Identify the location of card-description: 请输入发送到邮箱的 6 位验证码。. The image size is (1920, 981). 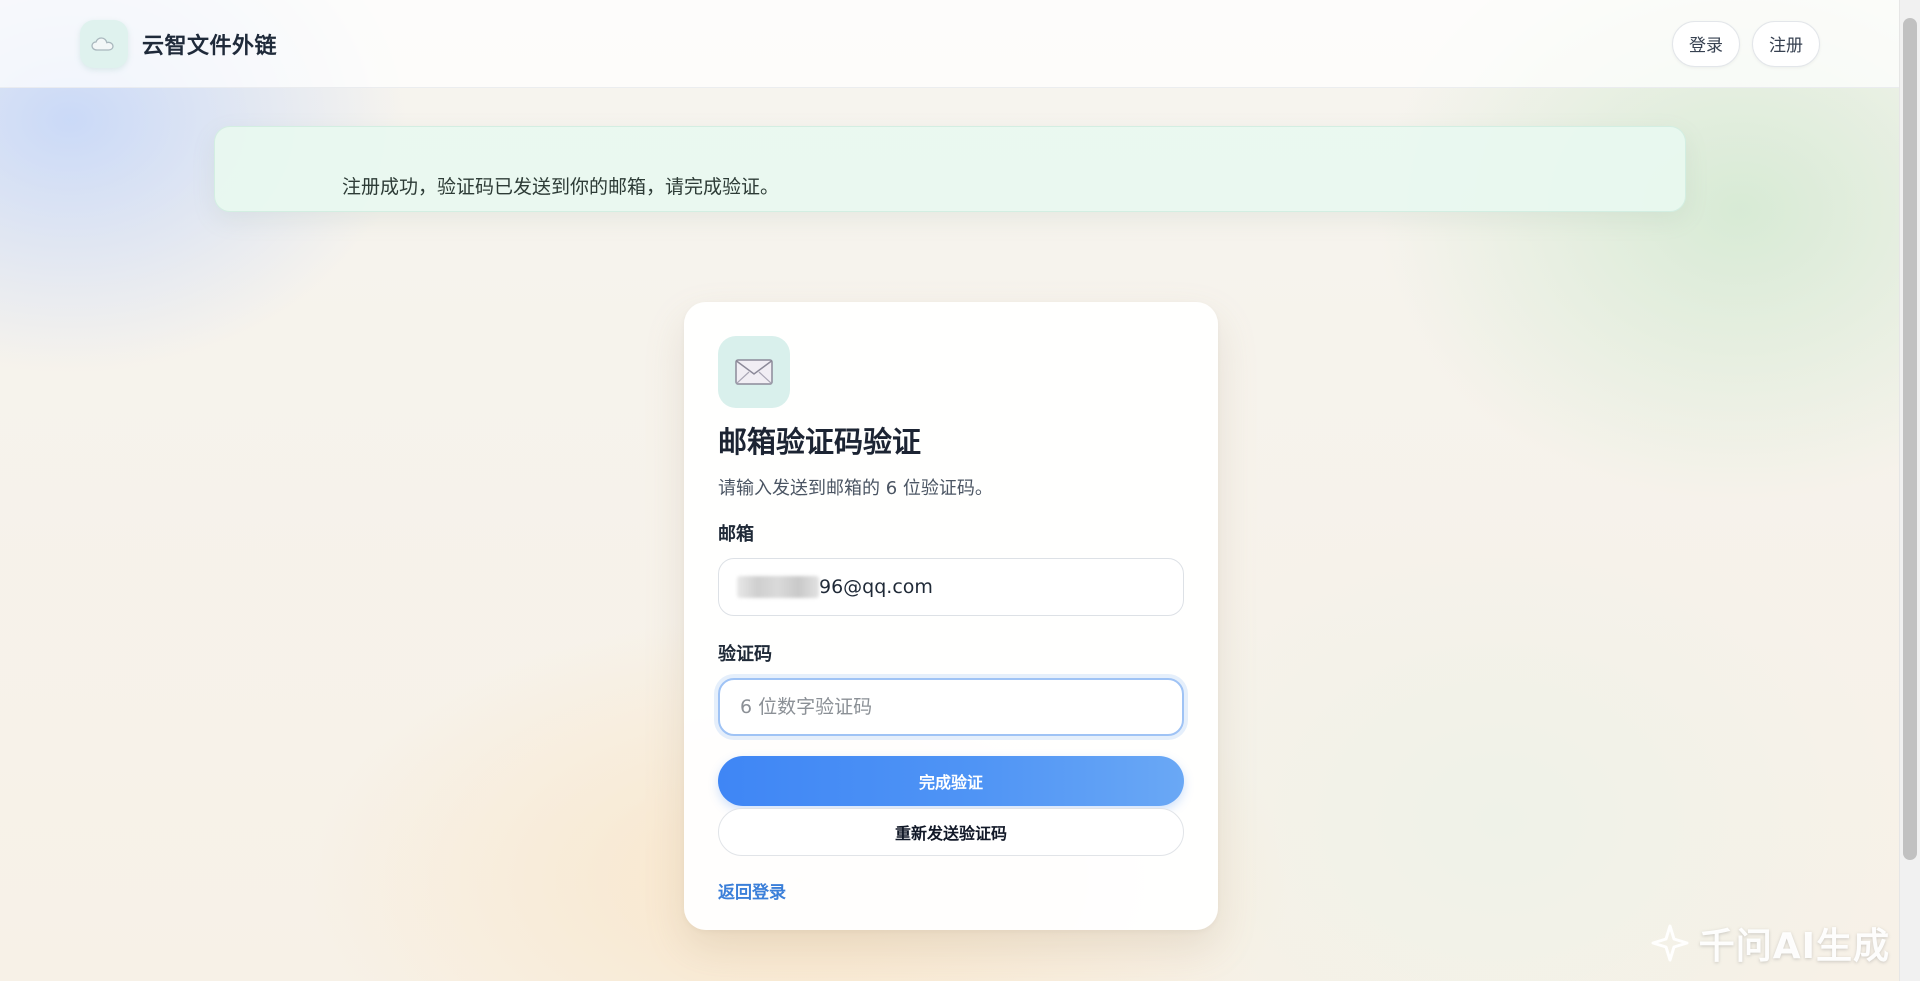
(855, 488).